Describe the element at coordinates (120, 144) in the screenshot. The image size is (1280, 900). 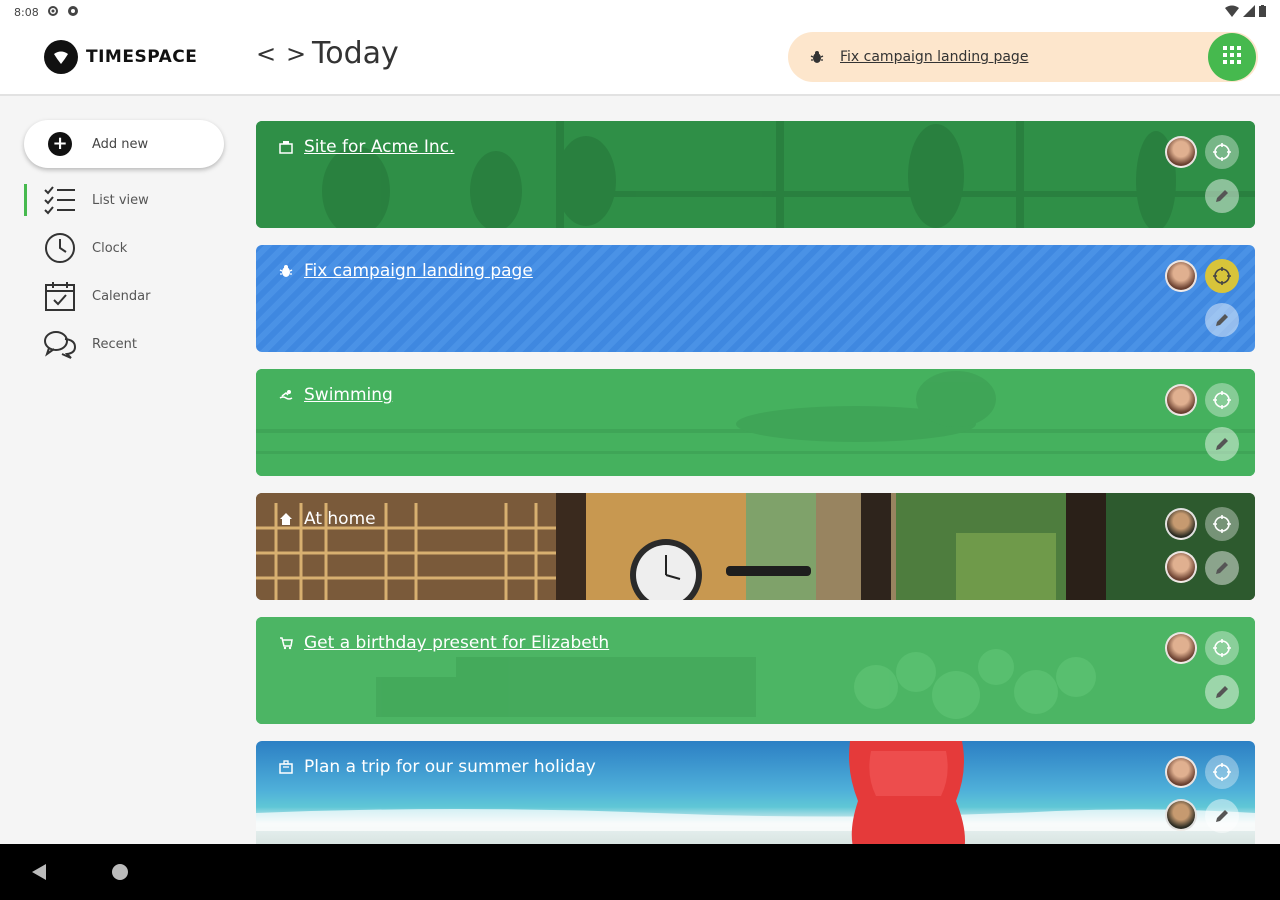
I see `add-new-label: Add new` at that location.